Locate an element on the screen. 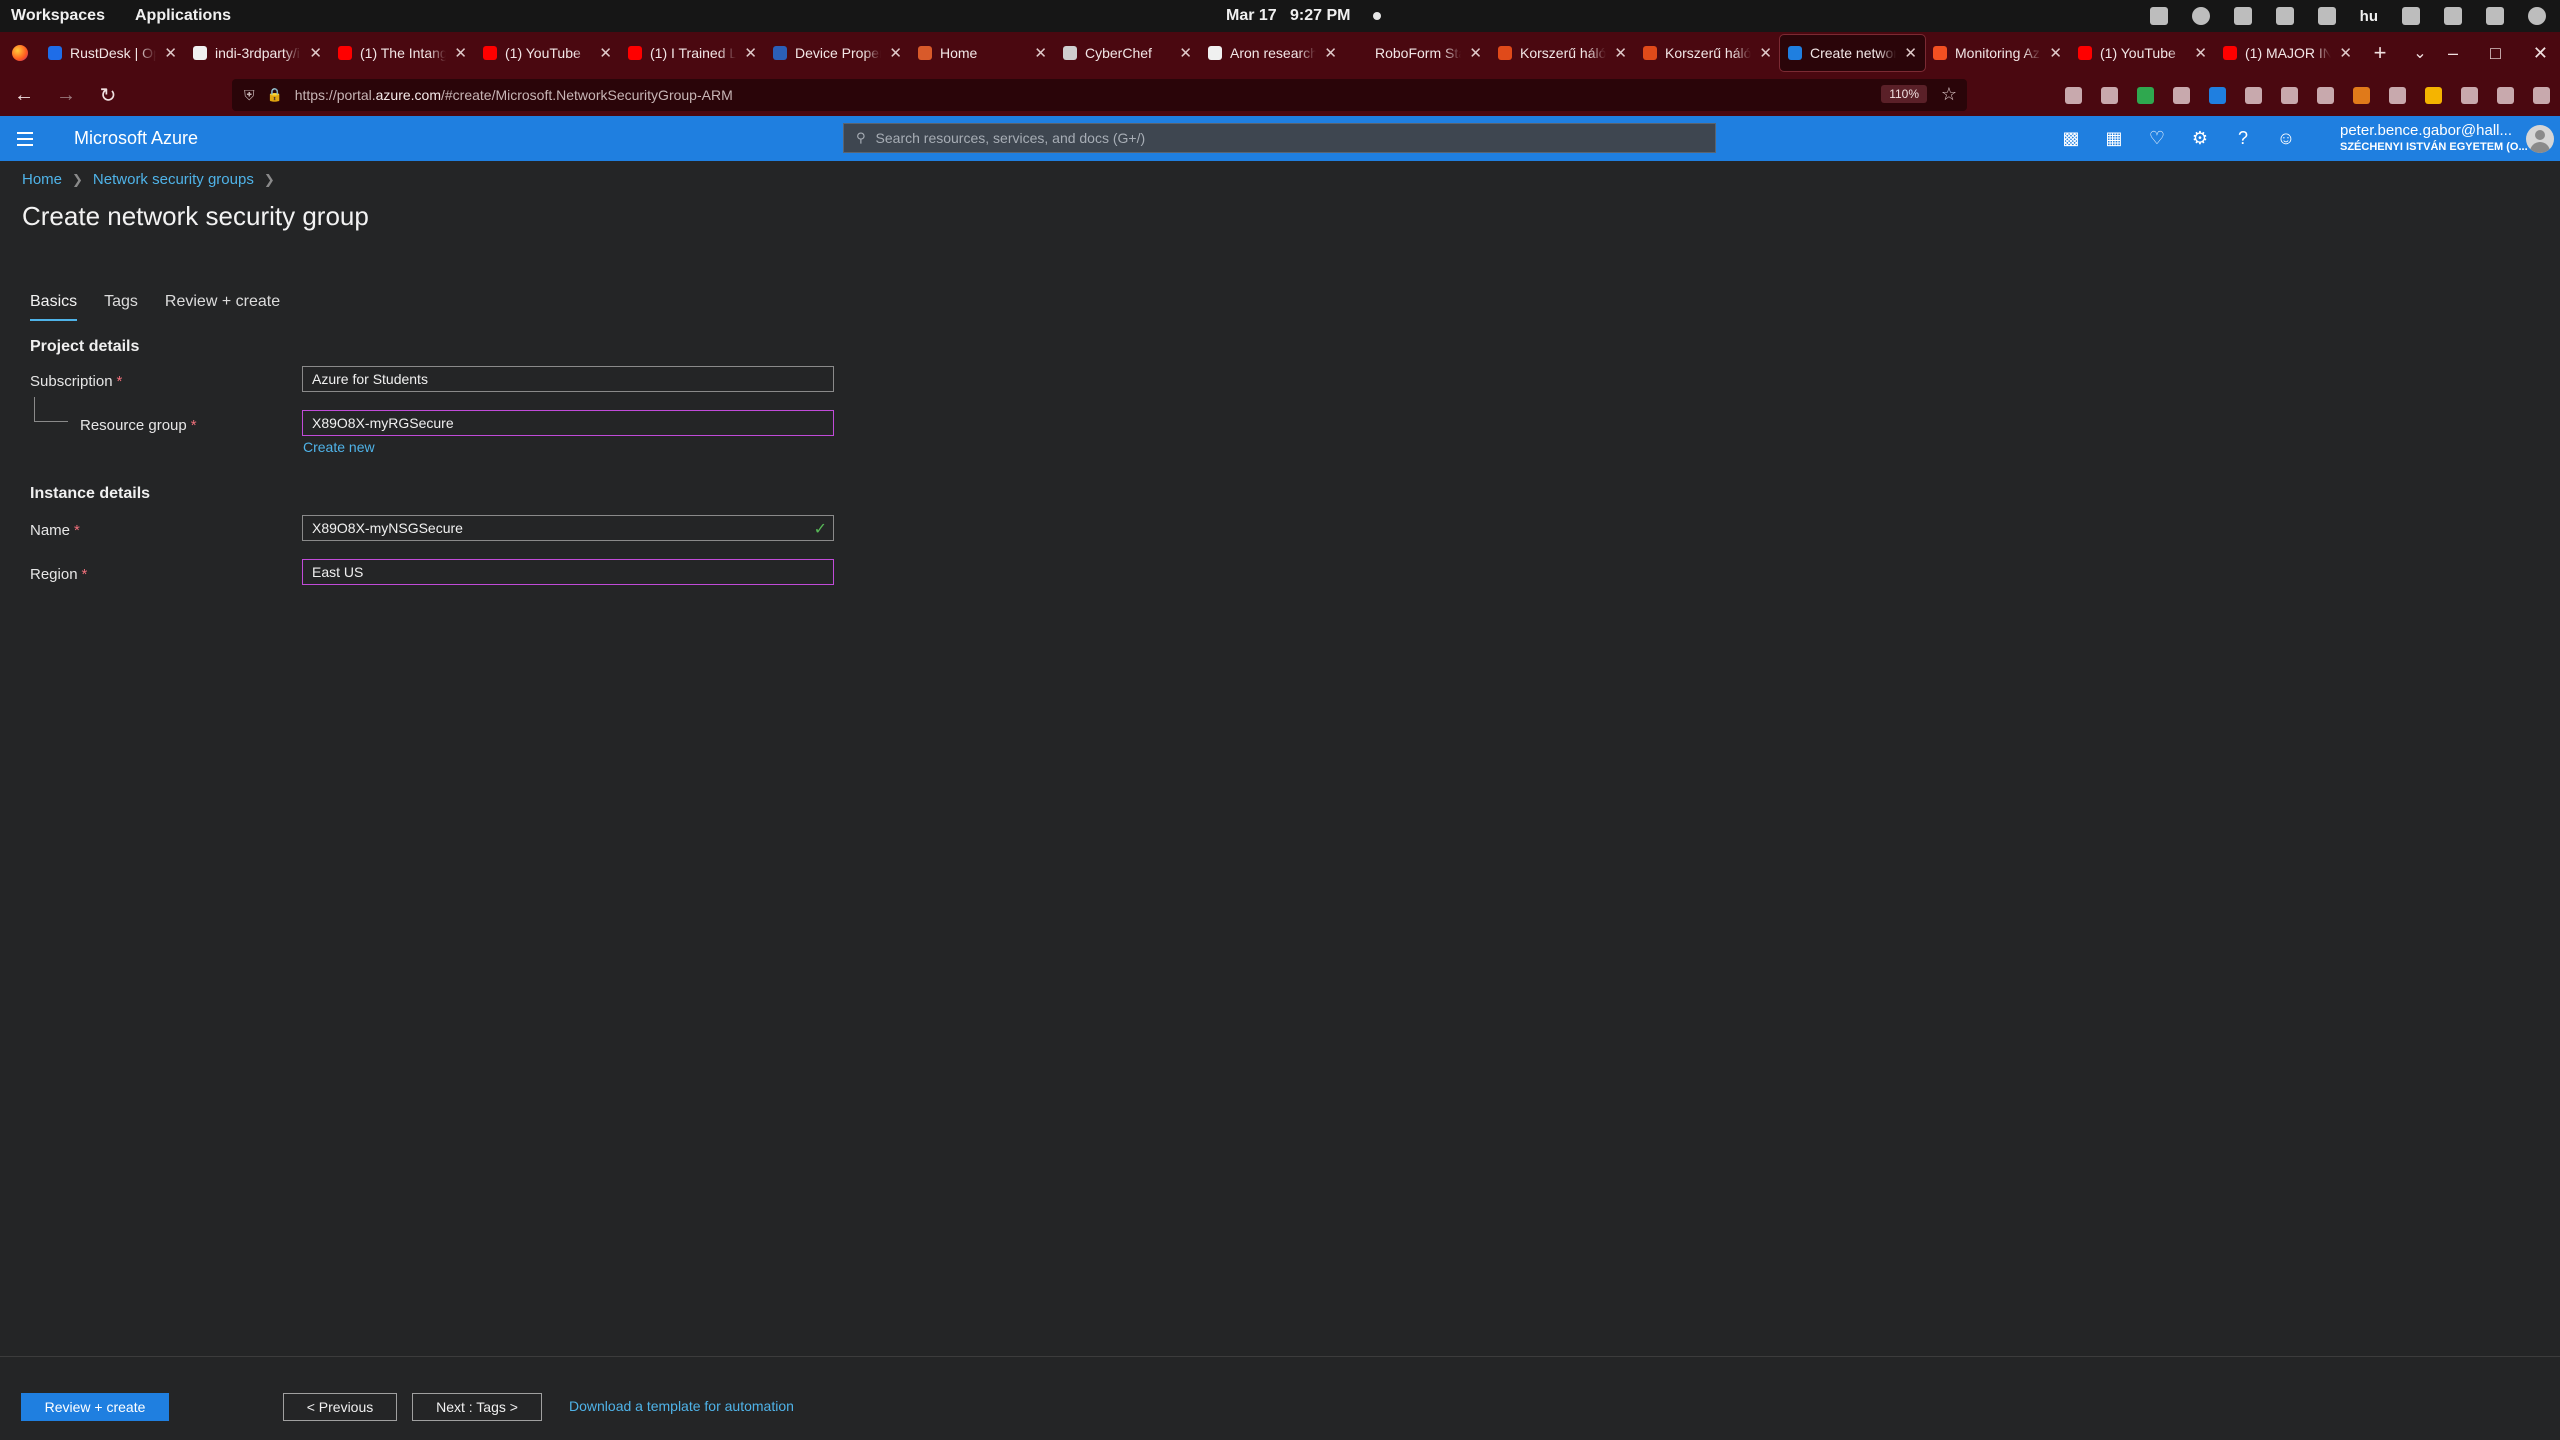 The width and height of the screenshot is (2560, 1440). tab-title: Home is located at coordinates (959, 53).